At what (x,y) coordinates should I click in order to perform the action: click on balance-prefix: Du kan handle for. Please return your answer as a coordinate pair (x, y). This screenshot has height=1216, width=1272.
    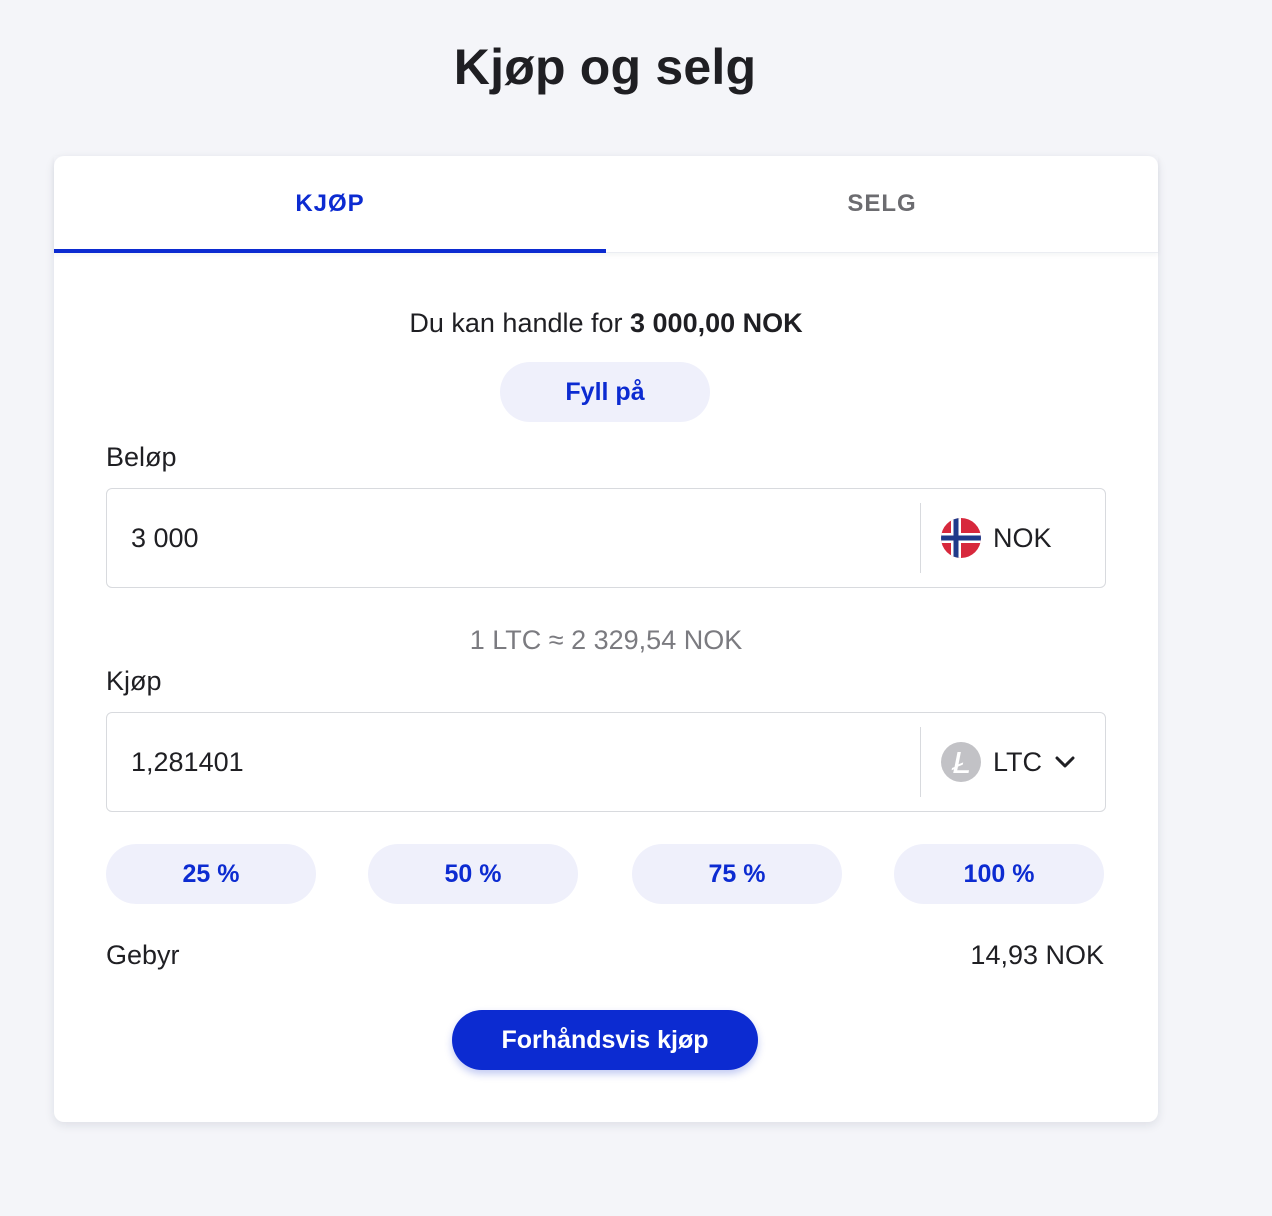
    Looking at the image, I should click on (520, 323).